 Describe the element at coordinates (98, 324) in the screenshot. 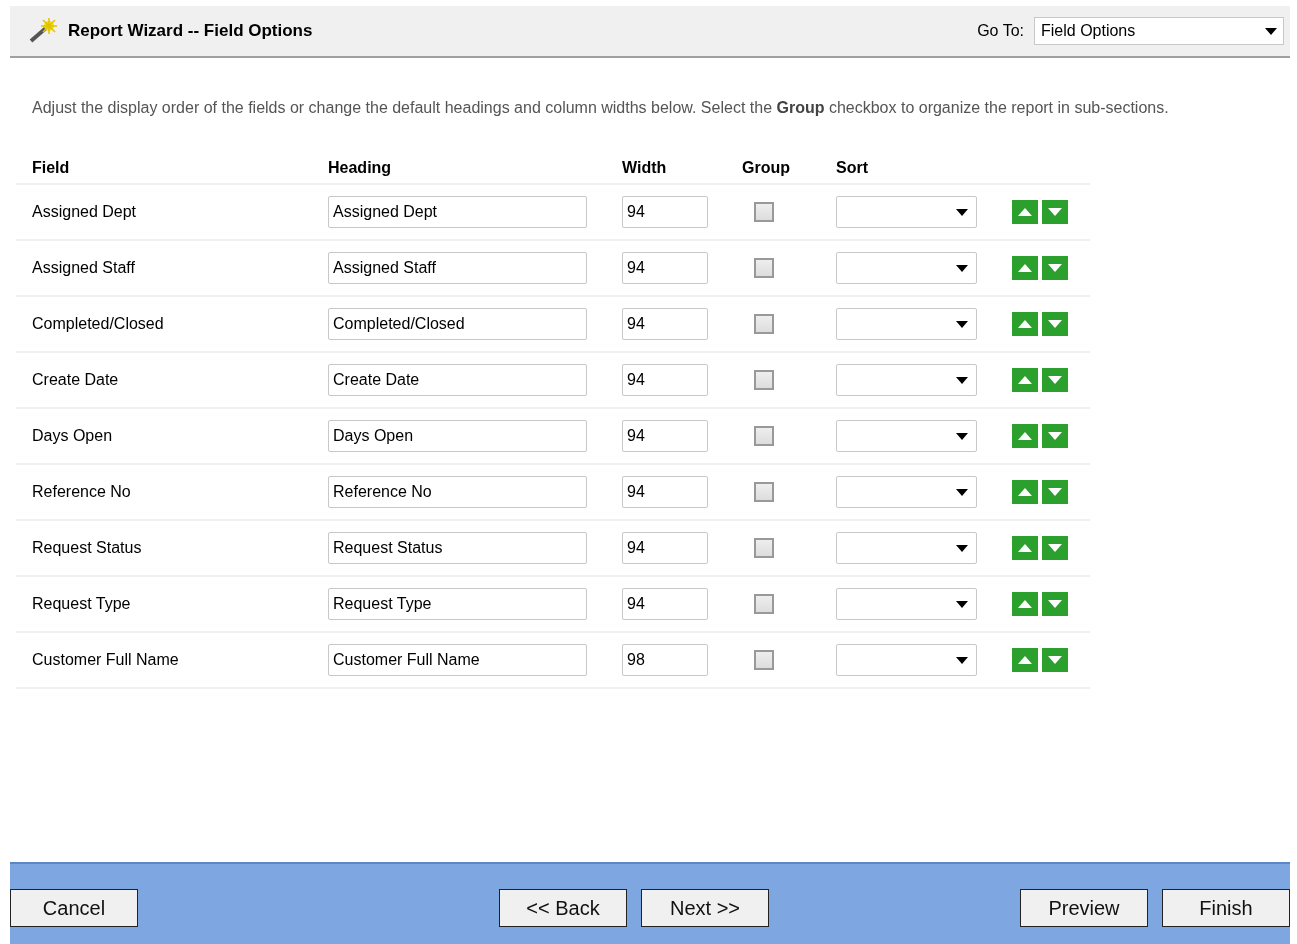

I see `field-name: Completed/Closed` at that location.